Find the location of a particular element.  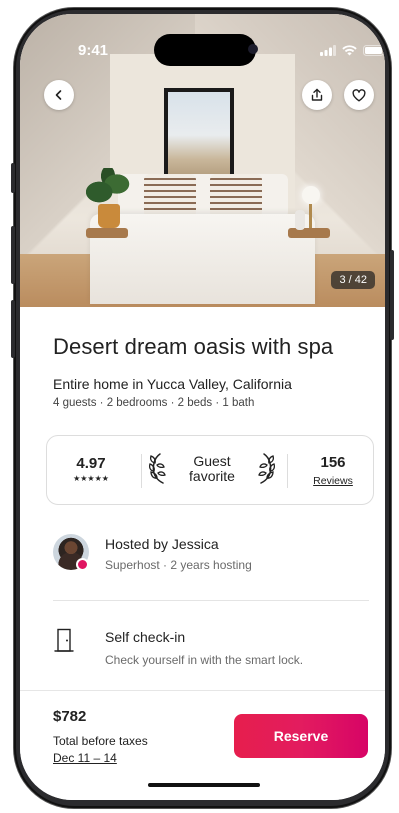

rating-summary: 4.97 ★★★★★ is located at coordinates (91, 470).